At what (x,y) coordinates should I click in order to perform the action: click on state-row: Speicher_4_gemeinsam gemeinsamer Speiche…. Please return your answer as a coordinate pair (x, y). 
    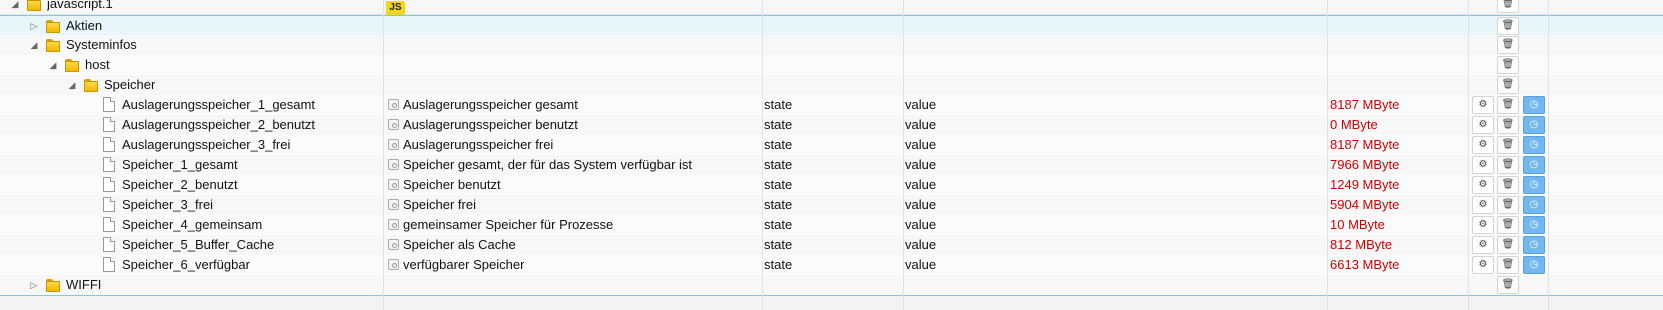
    Looking at the image, I should click on (831, 225).